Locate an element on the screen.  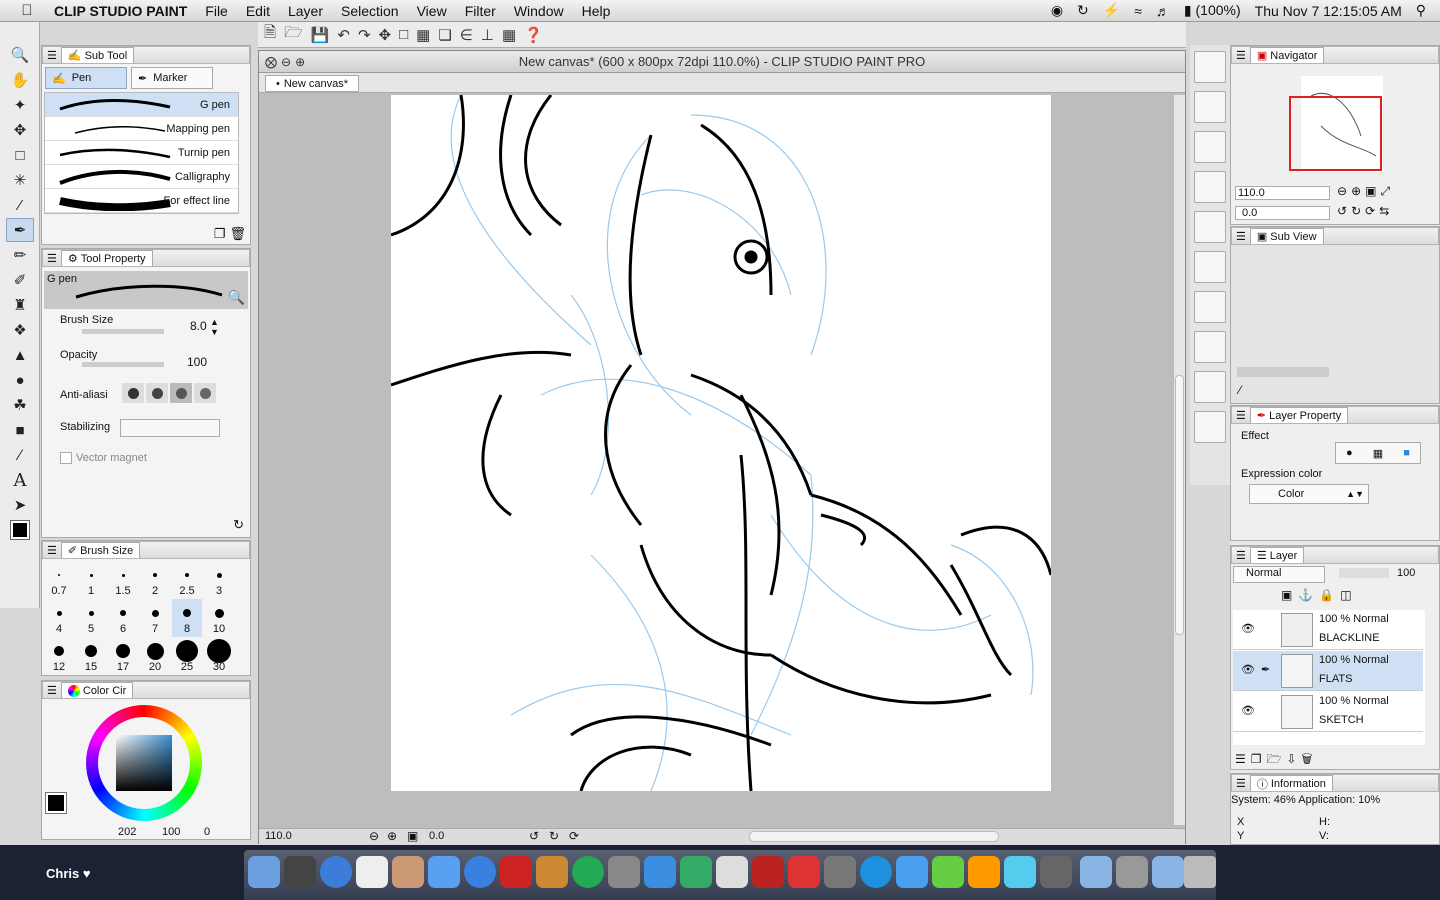
grid-icon: ▦ is located at coordinates (509, 35).